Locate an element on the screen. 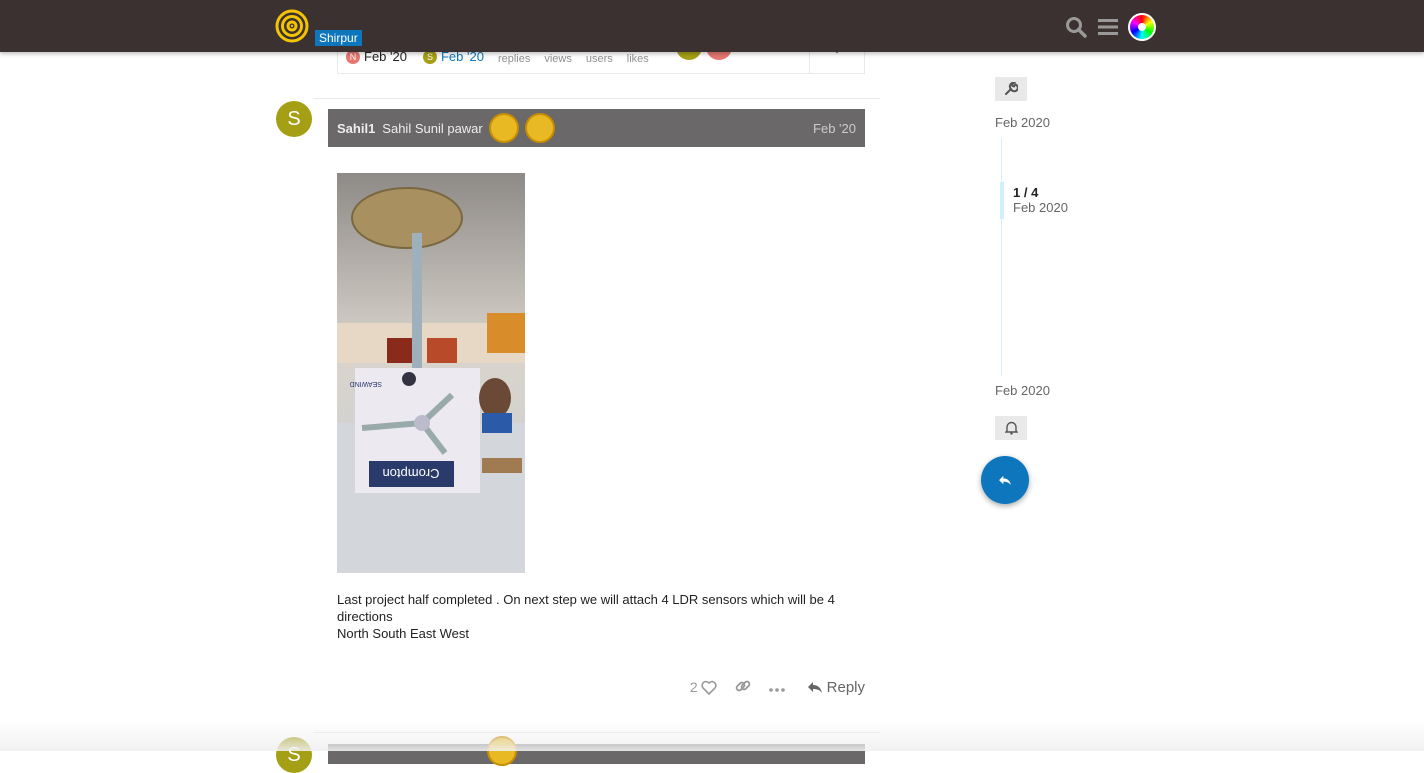  reply-button: Reply is located at coordinates (836, 687).